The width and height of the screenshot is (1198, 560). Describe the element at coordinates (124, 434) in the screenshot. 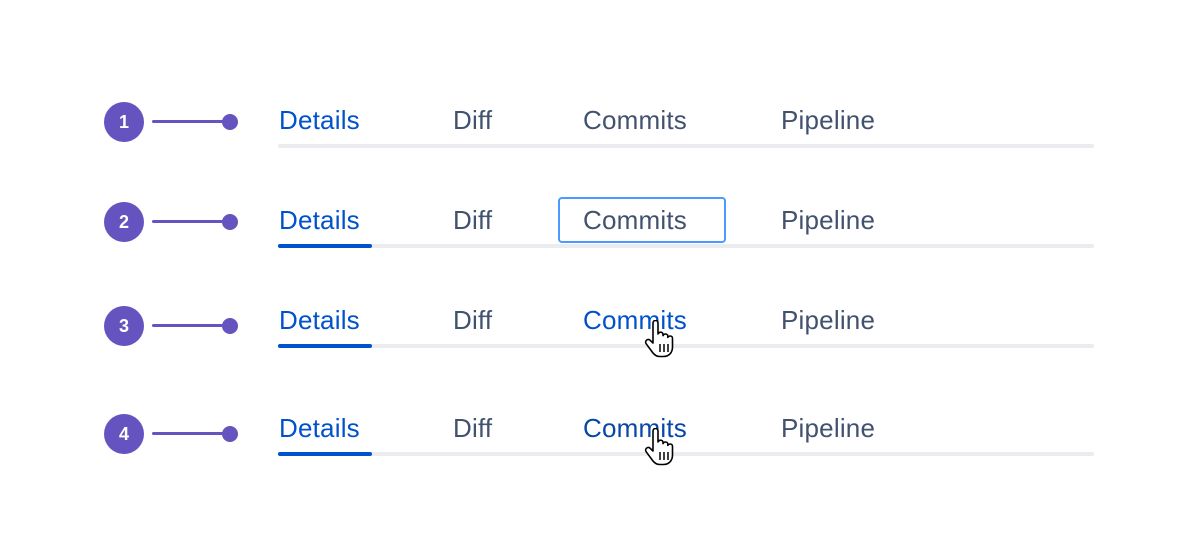

I see `step-marker-4: 4` at that location.